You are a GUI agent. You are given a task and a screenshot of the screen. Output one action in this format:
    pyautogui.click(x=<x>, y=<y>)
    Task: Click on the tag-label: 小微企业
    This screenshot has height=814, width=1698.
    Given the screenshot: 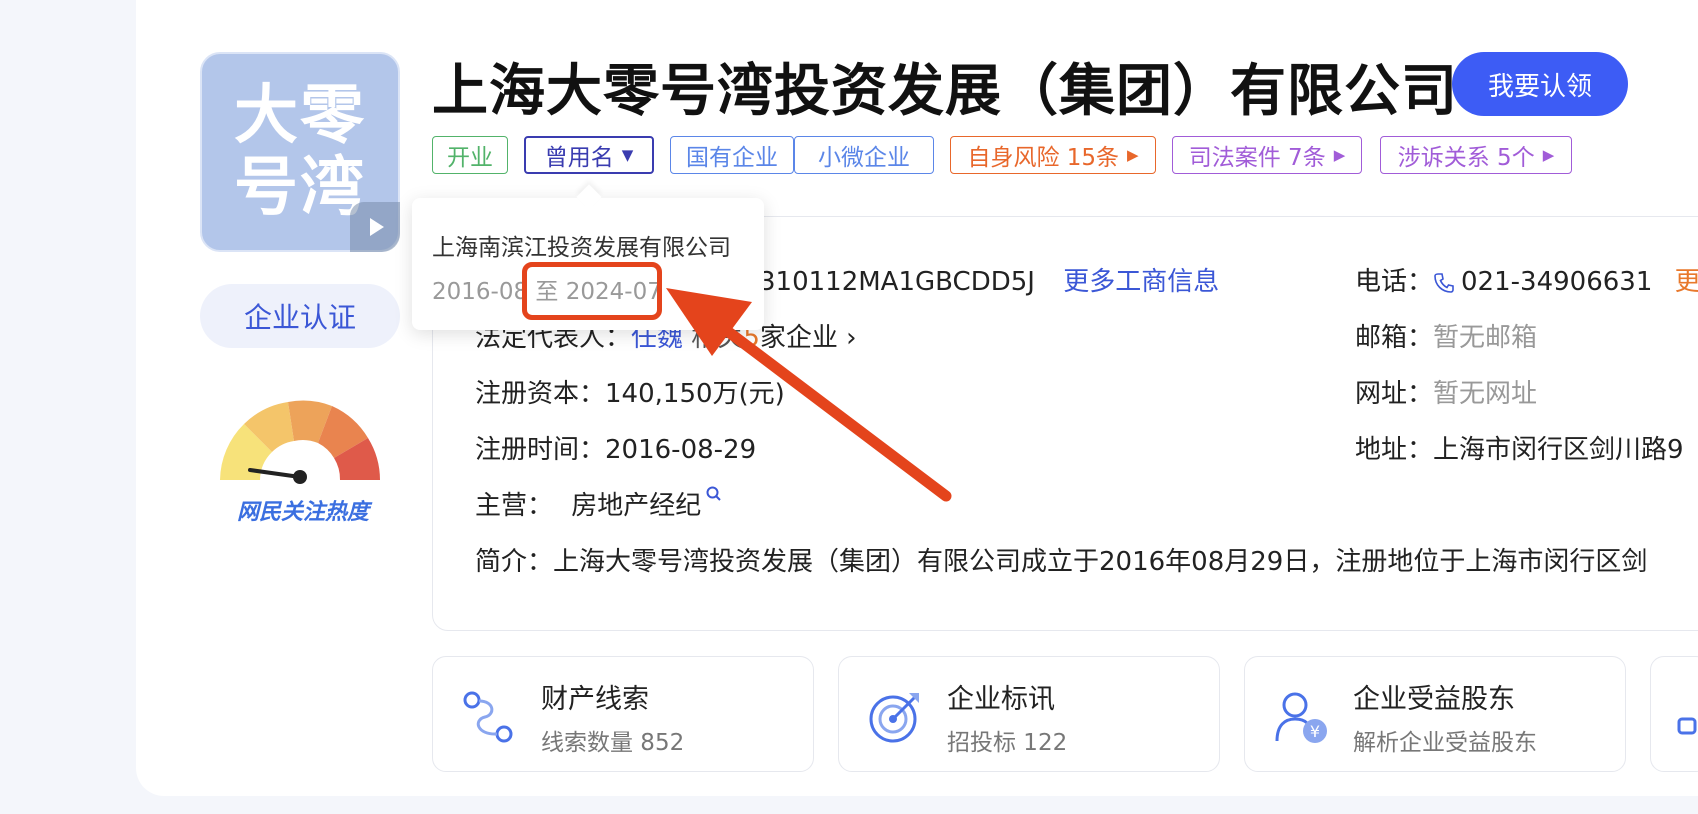 What is the action you would take?
    pyautogui.click(x=864, y=158)
    